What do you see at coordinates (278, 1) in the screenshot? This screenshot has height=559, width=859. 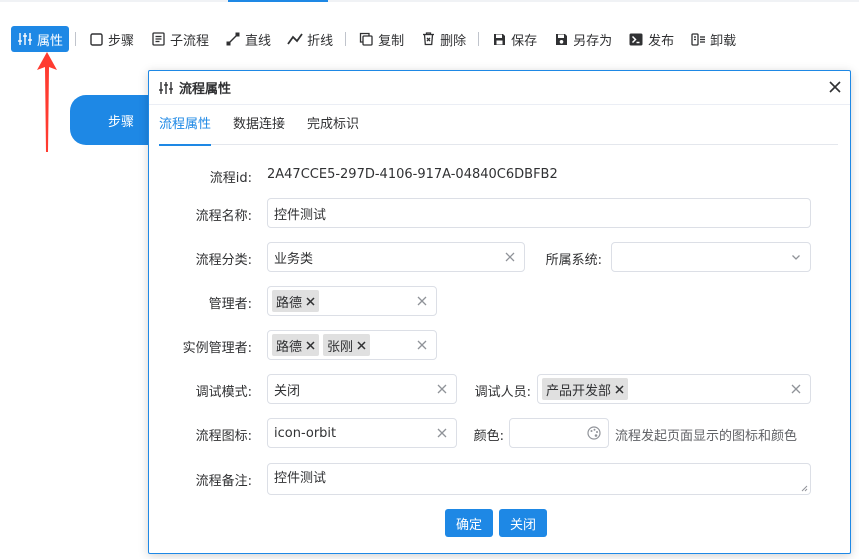 I see `active-tab-indicator` at bounding box center [278, 1].